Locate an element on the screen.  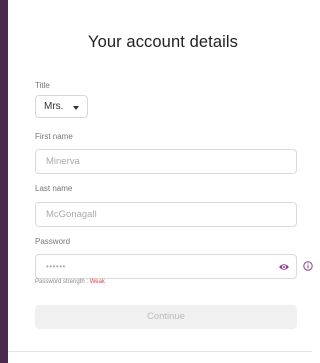
password-strength-prefix: Password strength : is located at coordinates (62, 282).